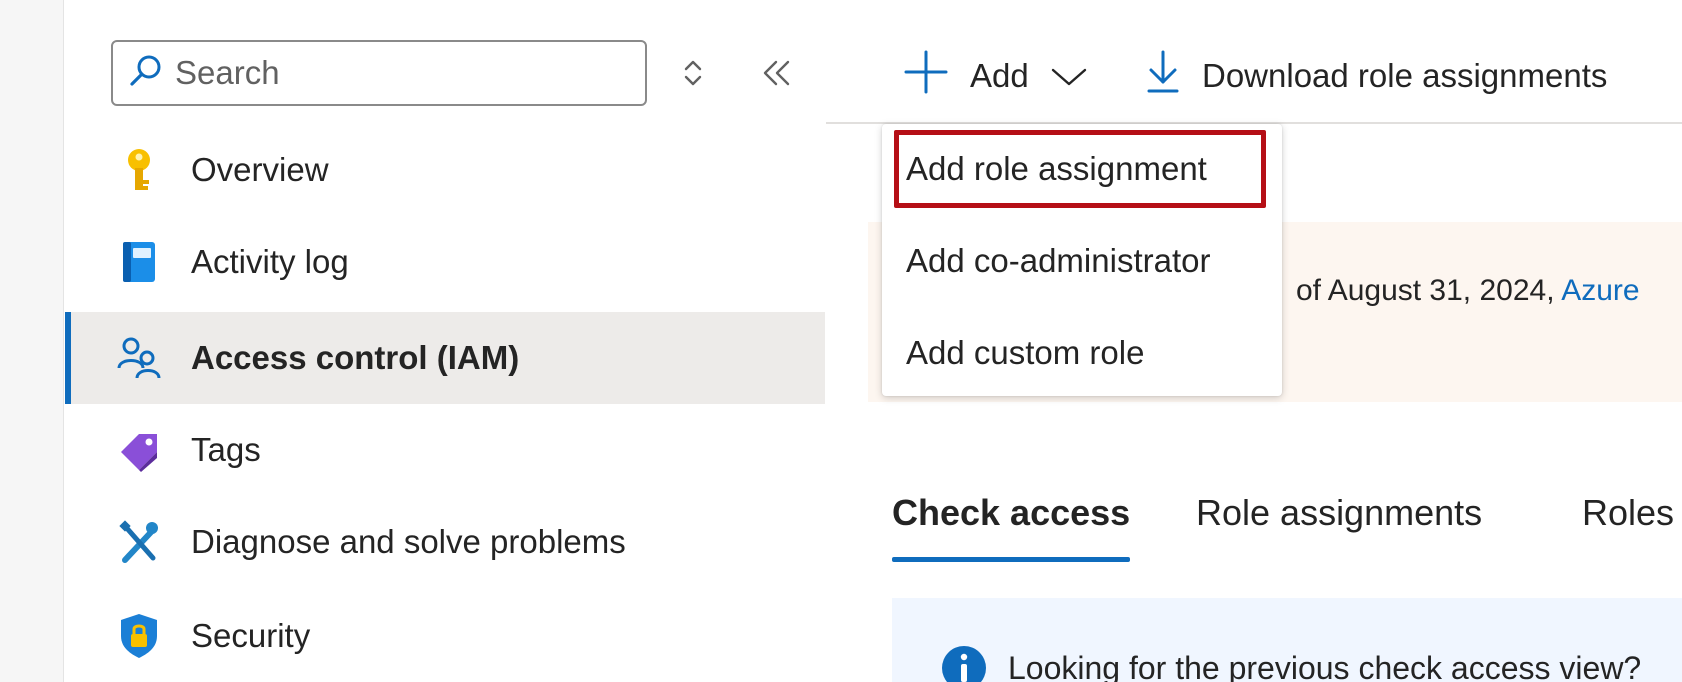 This screenshot has width=1682, height=682. Describe the element at coordinates (1600, 290) in the screenshot. I see `azure-link: Azure` at that location.